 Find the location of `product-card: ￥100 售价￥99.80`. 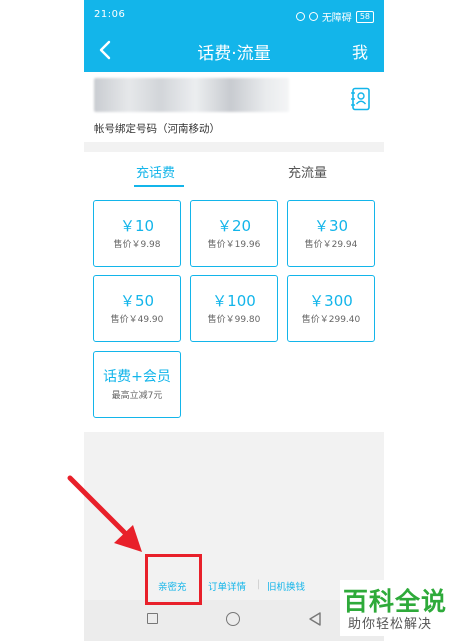

product-card: ￥100 售价￥99.80 is located at coordinates (234, 308).